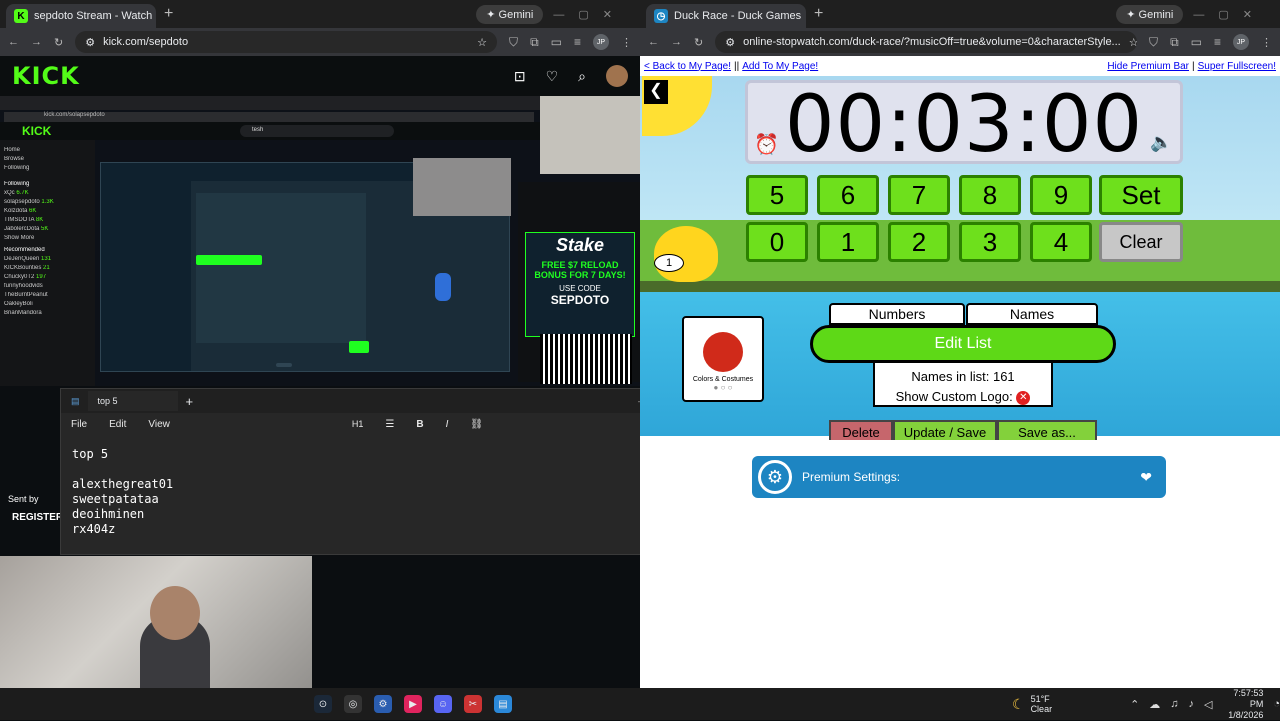 This screenshot has height=721, width=1280. I want to click on italic-icon: I, so click(447, 424).